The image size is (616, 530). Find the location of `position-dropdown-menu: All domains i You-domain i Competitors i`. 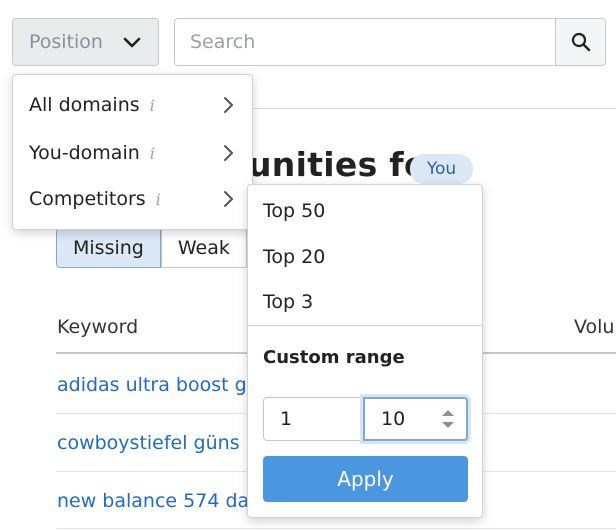

position-dropdown-menu: All domains i You-domain i Competitors i is located at coordinates (132, 152).